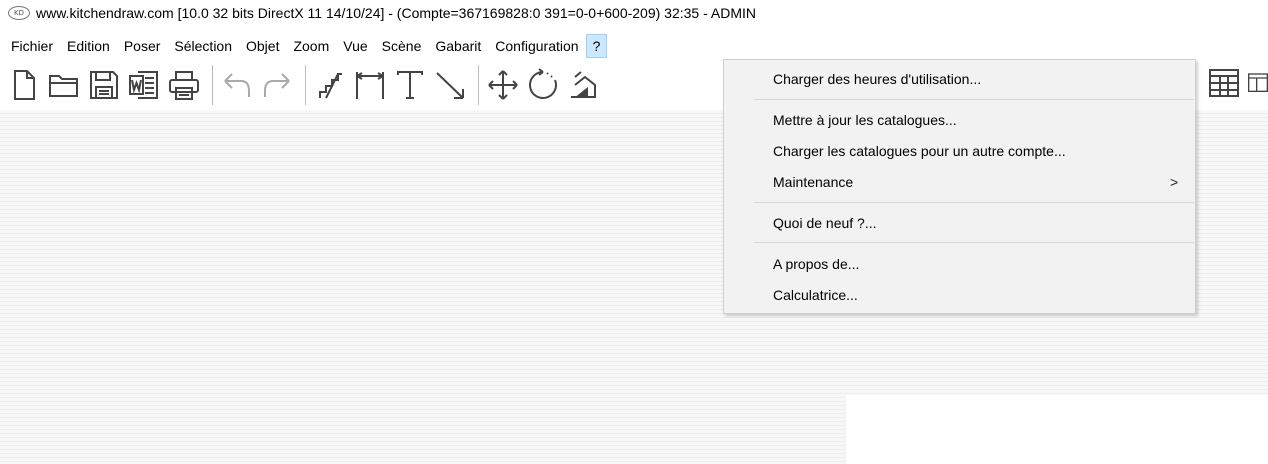  What do you see at coordinates (277, 85) in the screenshot?
I see `redo-icon` at bounding box center [277, 85].